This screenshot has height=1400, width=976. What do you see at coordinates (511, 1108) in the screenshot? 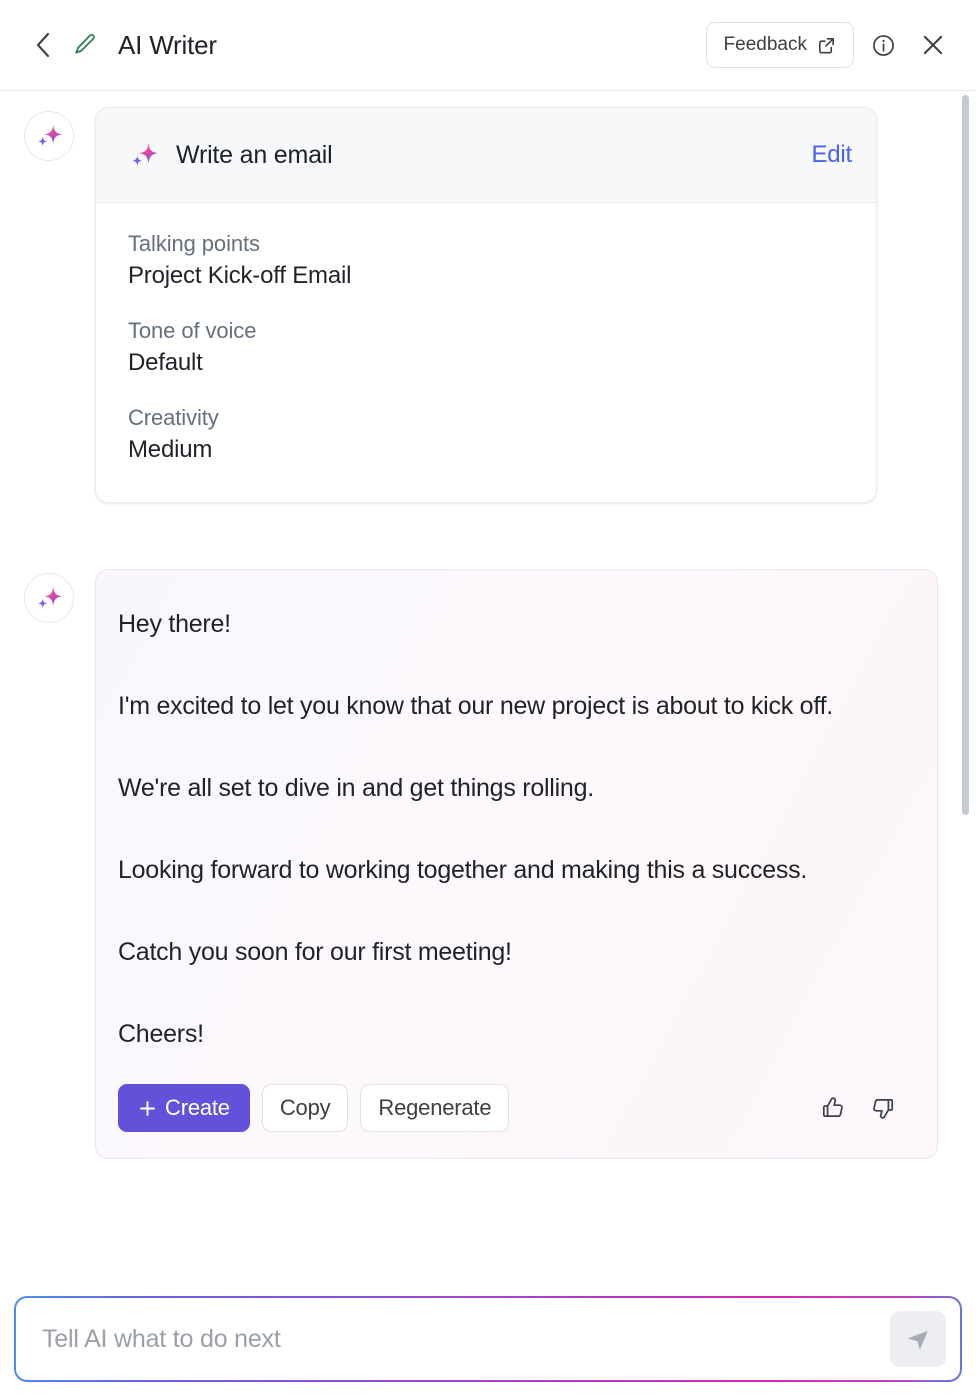
I see `answer-actions: Create Copy Regenerate` at bounding box center [511, 1108].